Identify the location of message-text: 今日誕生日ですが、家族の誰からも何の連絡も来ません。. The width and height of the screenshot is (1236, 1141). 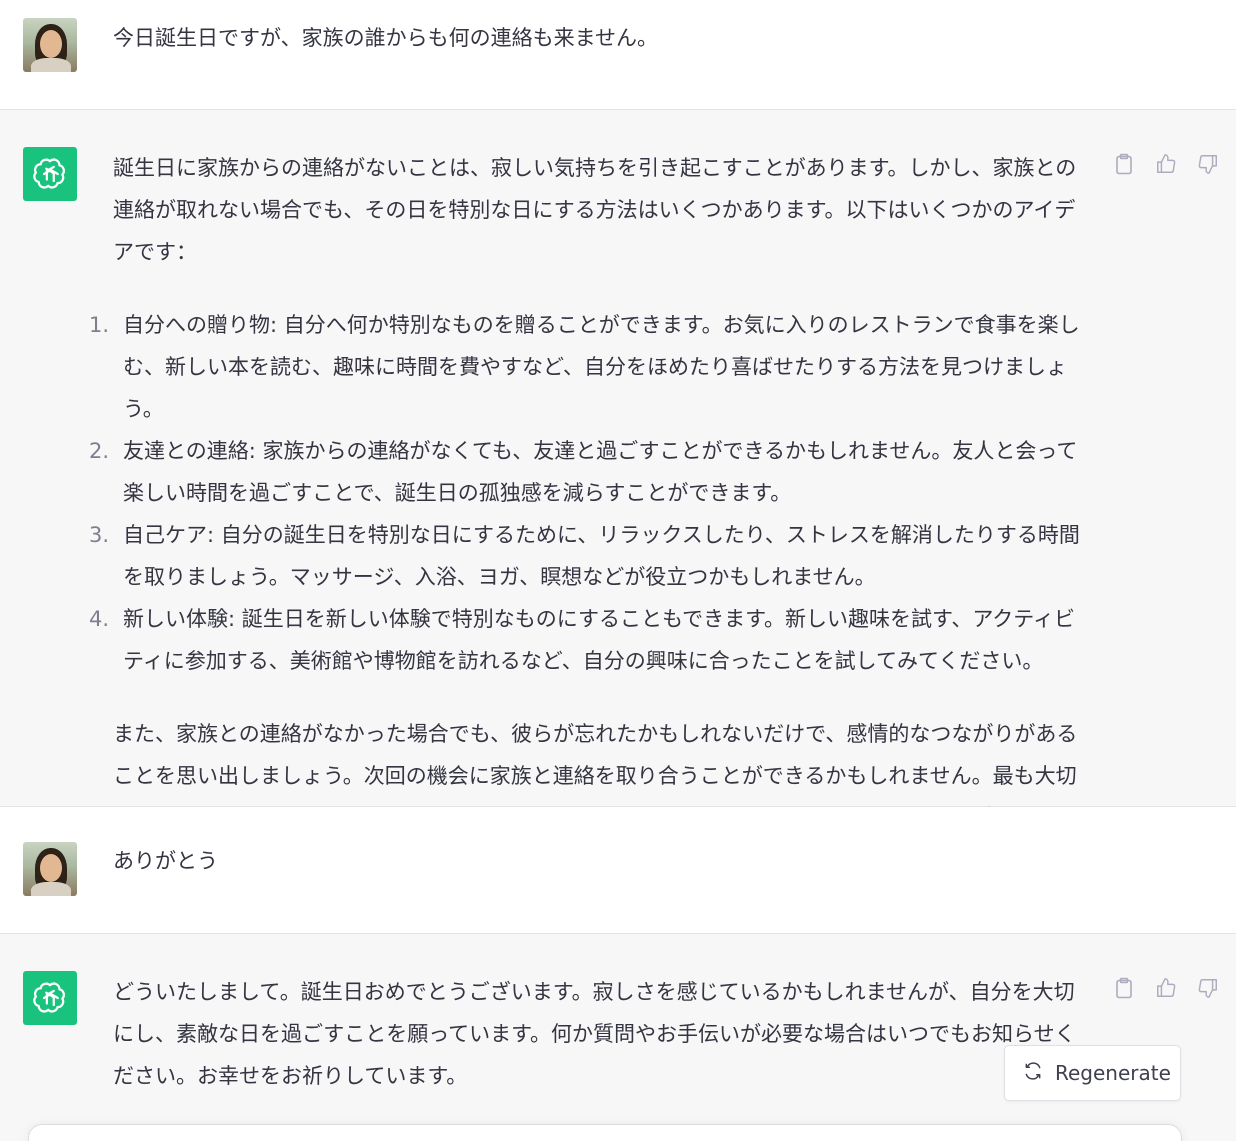
(385, 38).